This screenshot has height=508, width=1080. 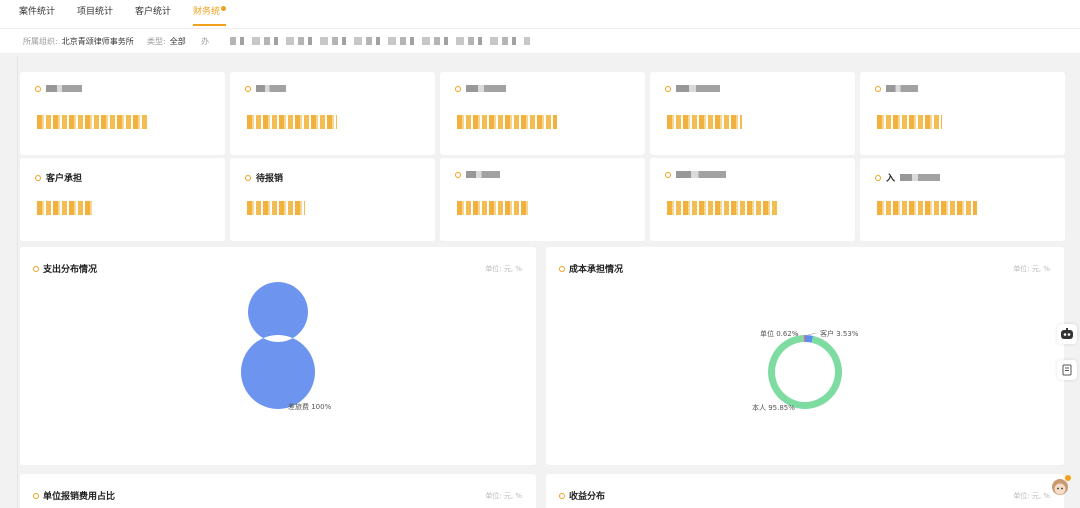 I want to click on top-tab-bar: 案件统计 项目统计 客户统计 财务统, so click(x=540, y=14).